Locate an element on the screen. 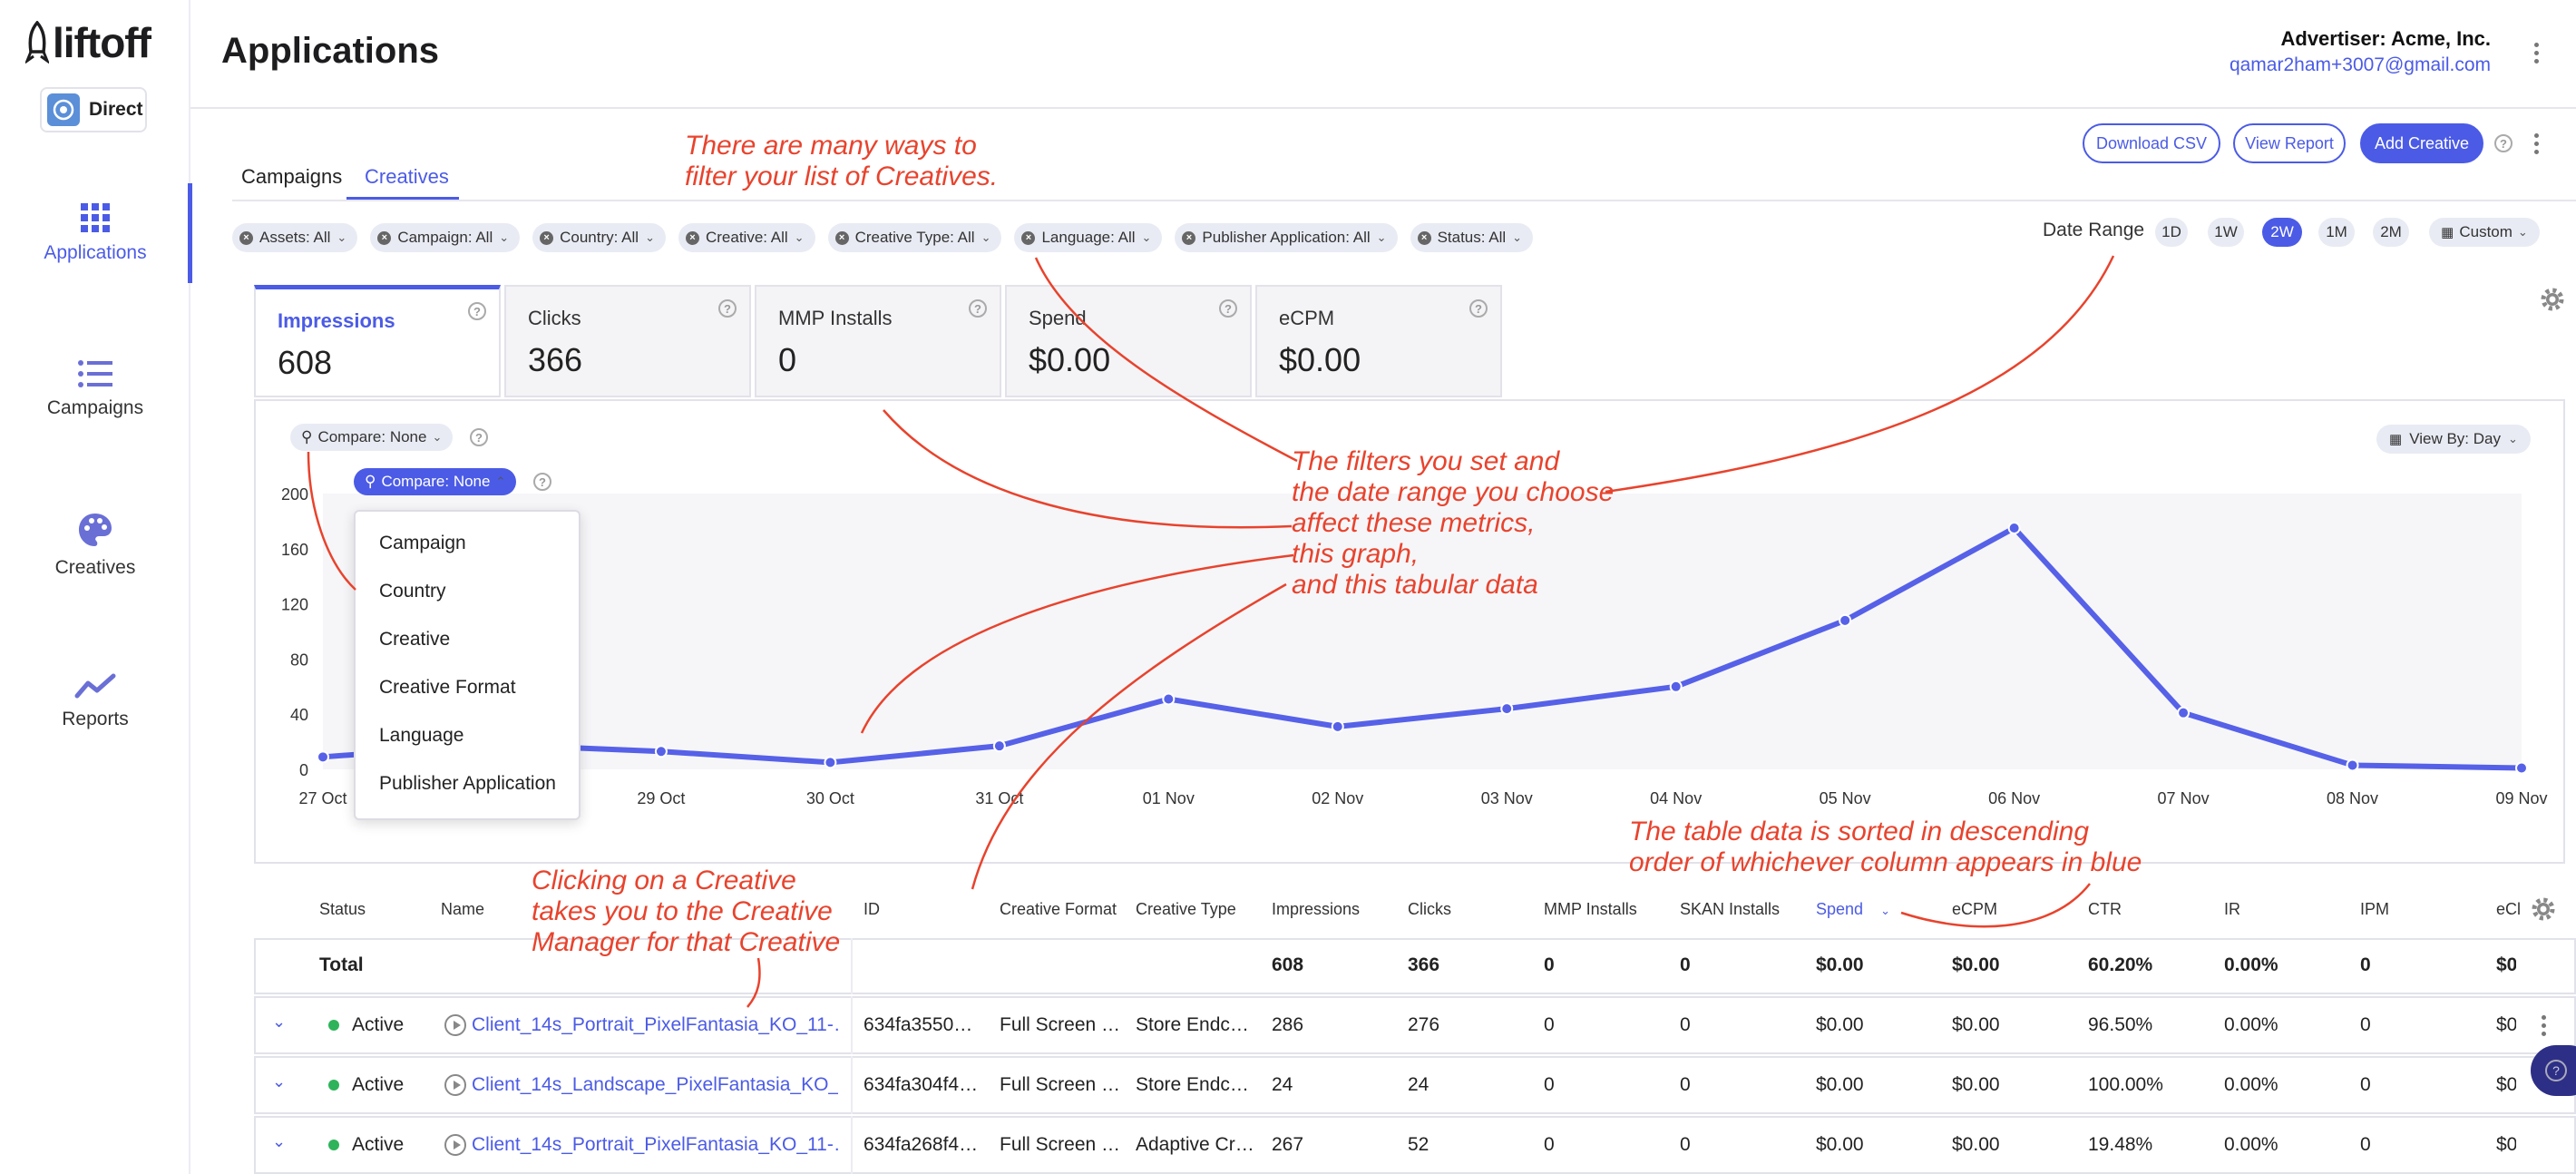  support-chat-button: ? is located at coordinates (2553, 1070).